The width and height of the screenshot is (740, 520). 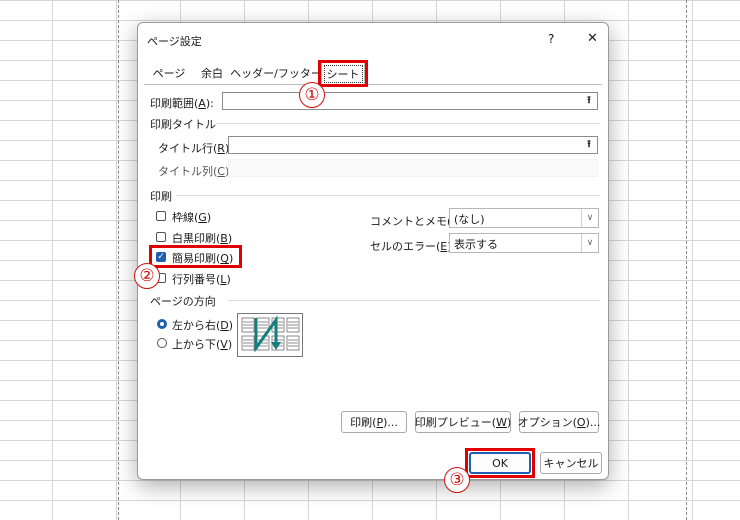 I want to click on over-then-down-radio, so click(x=162, y=343).